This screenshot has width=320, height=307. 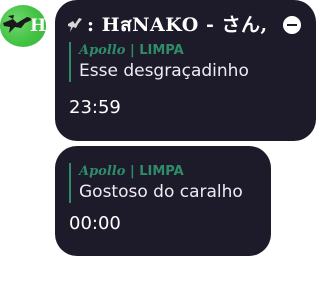 I want to click on minus-circle-icon, so click(x=292, y=25).